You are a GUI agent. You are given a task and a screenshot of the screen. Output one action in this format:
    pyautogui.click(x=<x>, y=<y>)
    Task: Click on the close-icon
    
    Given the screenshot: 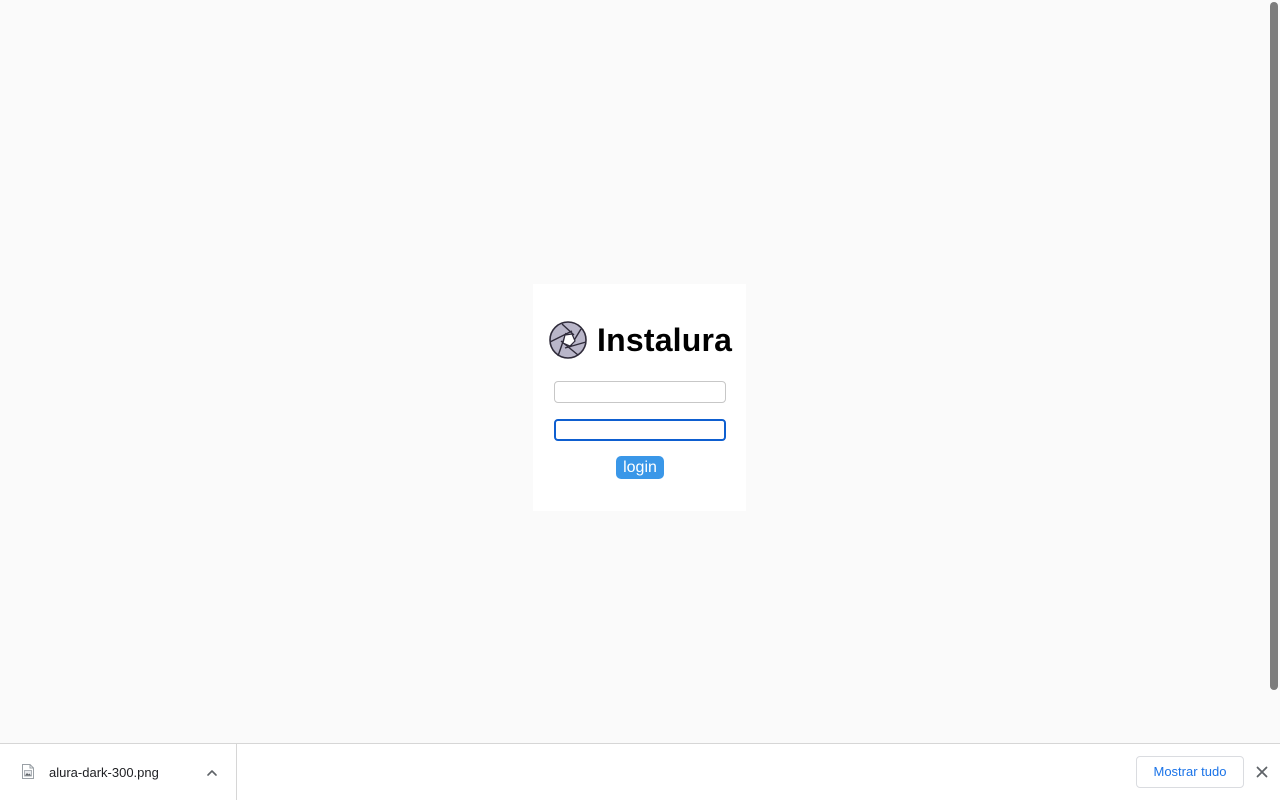 What is the action you would take?
    pyautogui.click(x=1262, y=772)
    